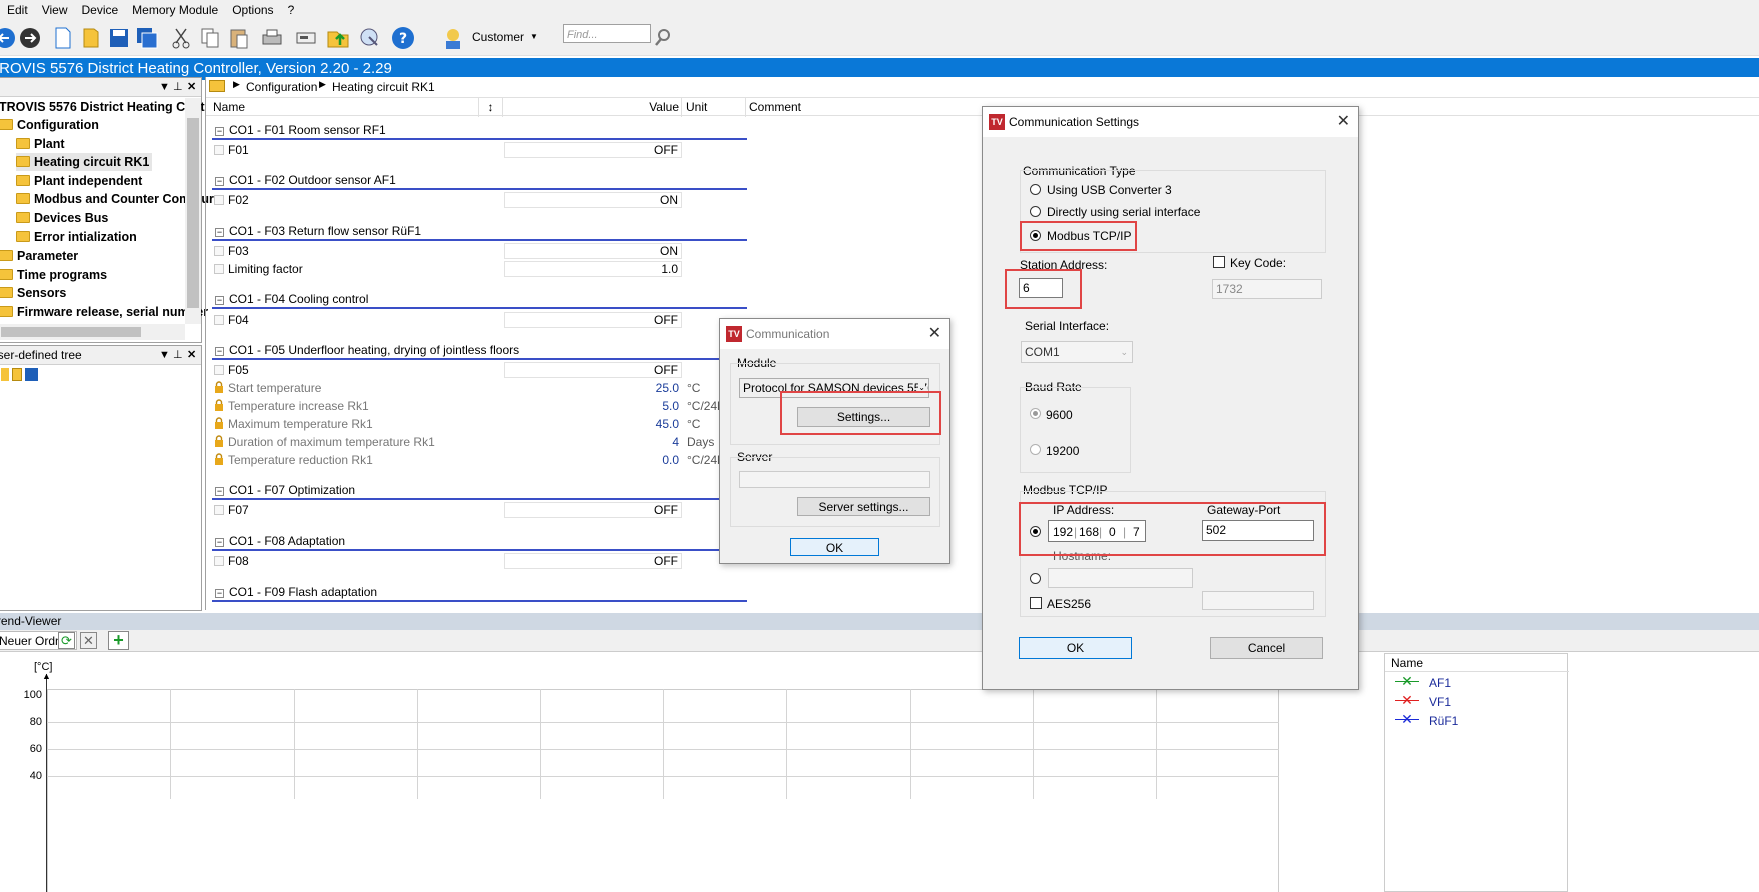  I want to click on add-icon: +, so click(118, 640).